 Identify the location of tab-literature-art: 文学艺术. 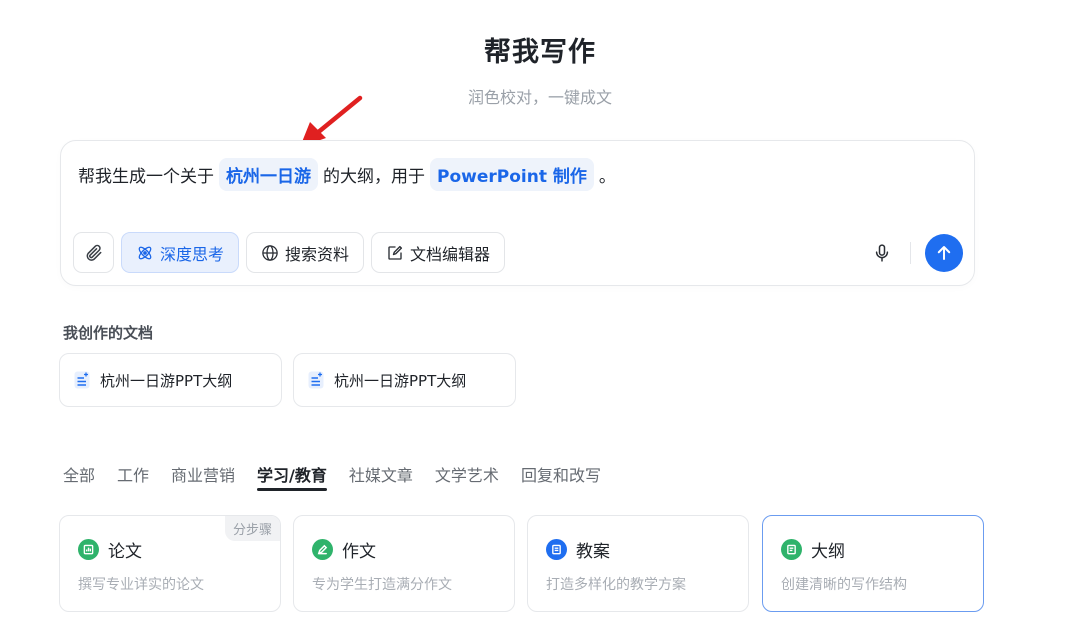
(467, 478).